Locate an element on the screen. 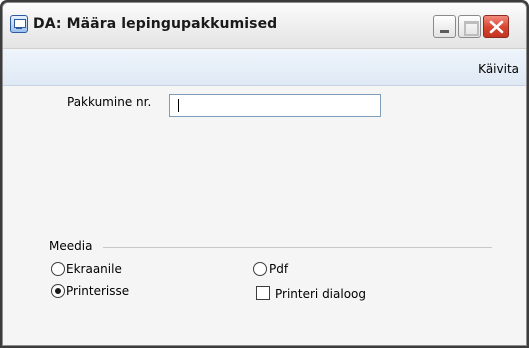  close-icon is located at coordinates (496, 27).